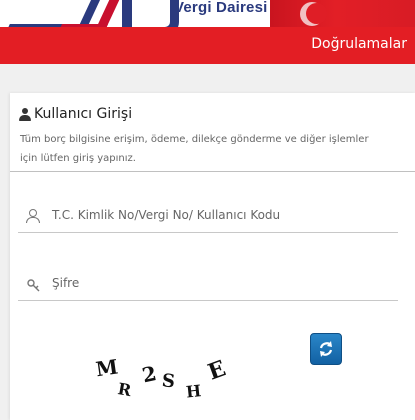 The height and width of the screenshot is (420, 415). I want to click on captcha-text-svg: M R 2 S H E, so click(161, 377).